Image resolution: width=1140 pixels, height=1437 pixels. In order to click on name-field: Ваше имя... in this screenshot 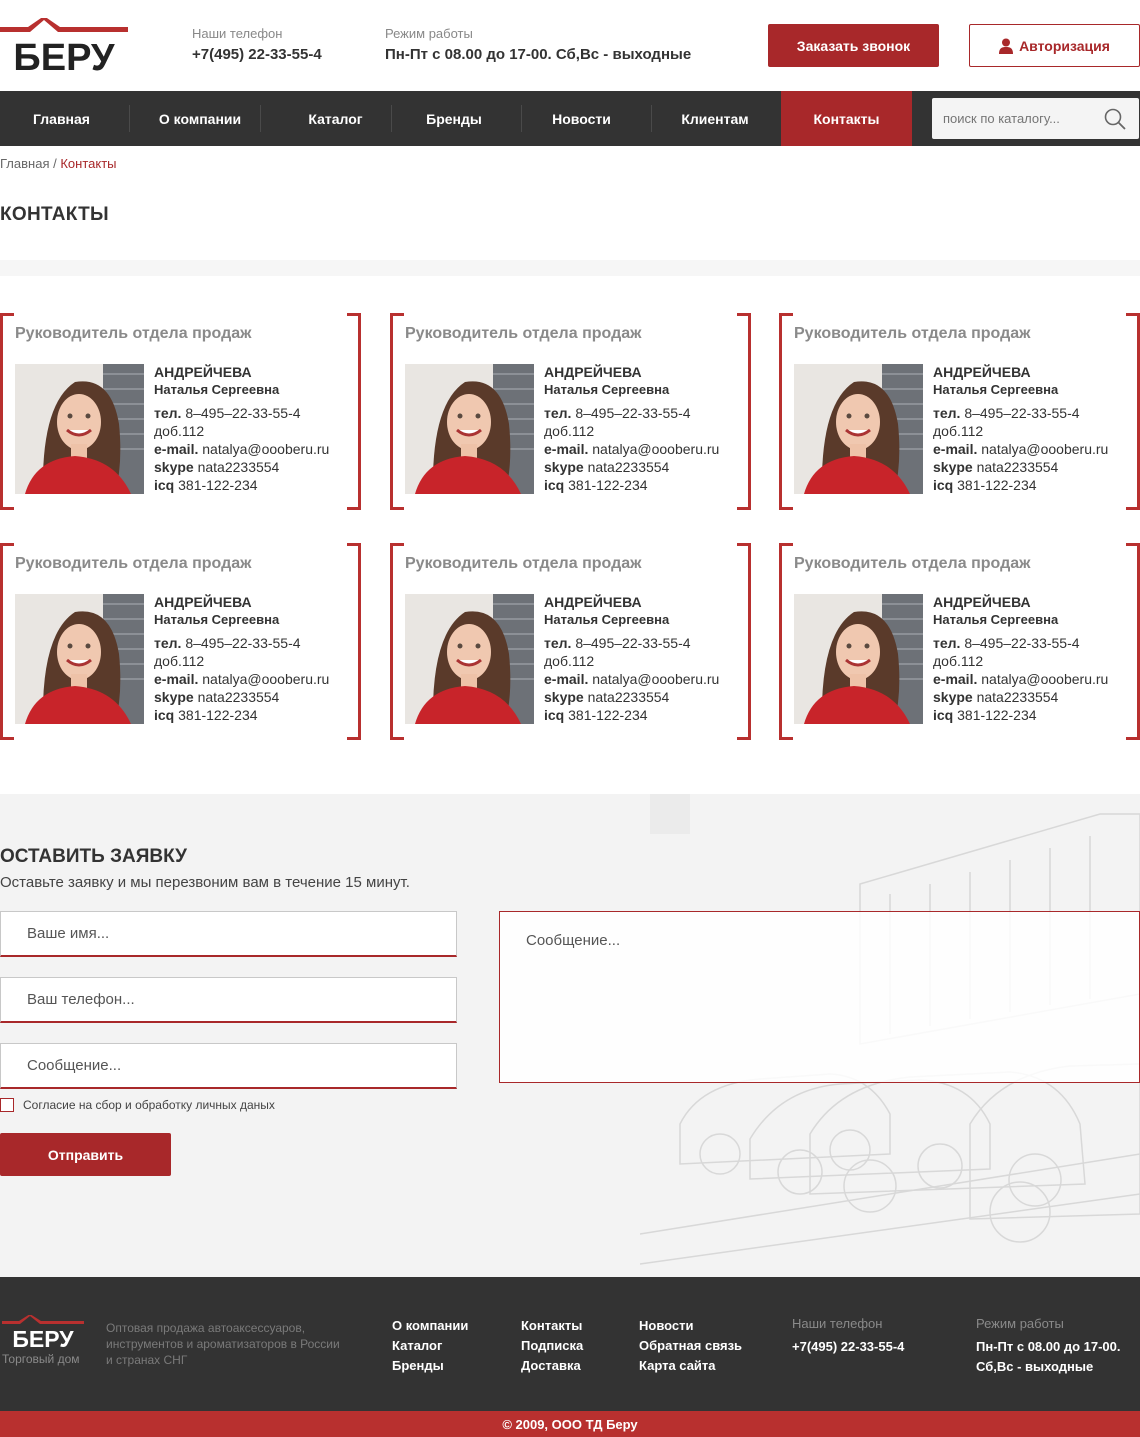, I will do `click(228, 934)`.